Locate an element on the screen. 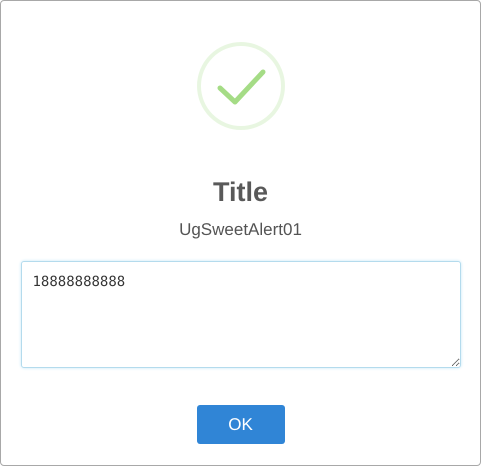  ok-button: OK is located at coordinates (240, 424).